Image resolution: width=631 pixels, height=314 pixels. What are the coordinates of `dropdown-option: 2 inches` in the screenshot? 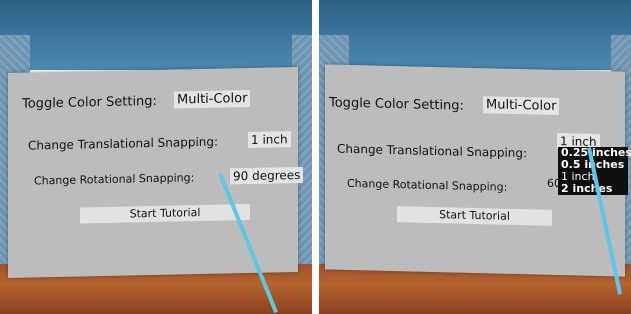 It's located at (593, 189).